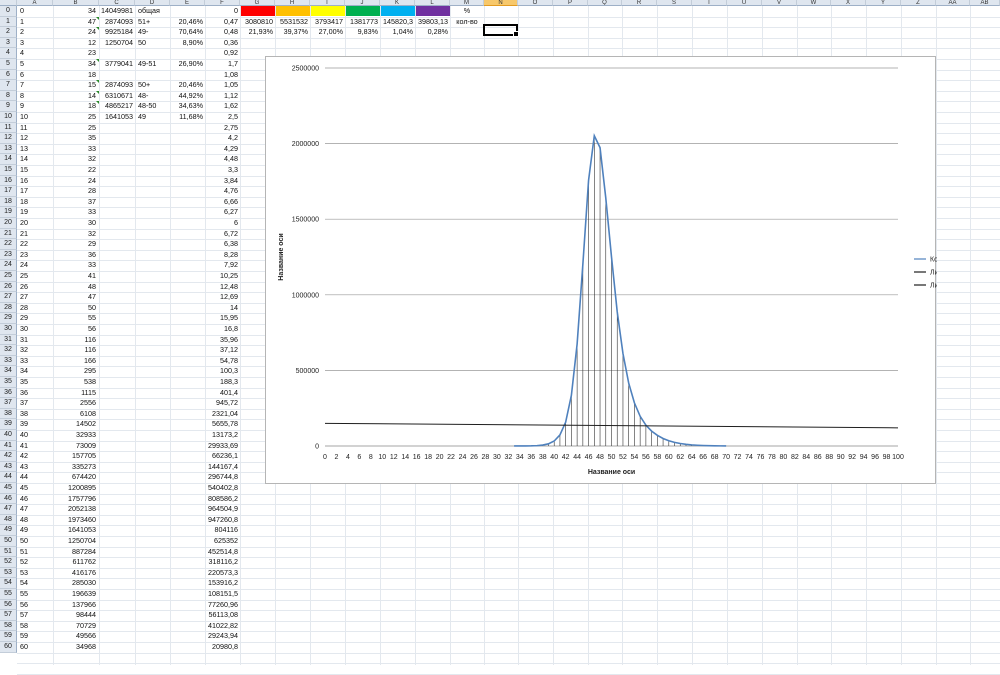 Image resolution: width=1000 pixels, height=675 pixels. What do you see at coordinates (35, 594) in the screenshot?
I see `cell-a: 55` at bounding box center [35, 594].